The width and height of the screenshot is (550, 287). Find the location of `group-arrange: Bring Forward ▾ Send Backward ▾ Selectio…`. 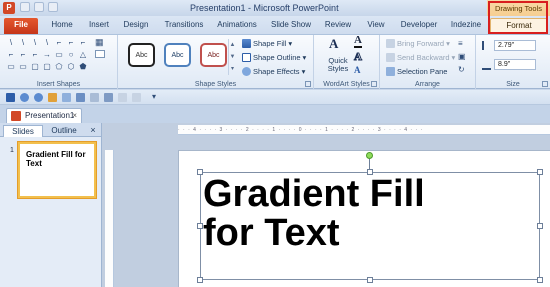

group-arrange: Bring Forward ▾ Send Backward ▾ Selectio… is located at coordinates (428, 62).